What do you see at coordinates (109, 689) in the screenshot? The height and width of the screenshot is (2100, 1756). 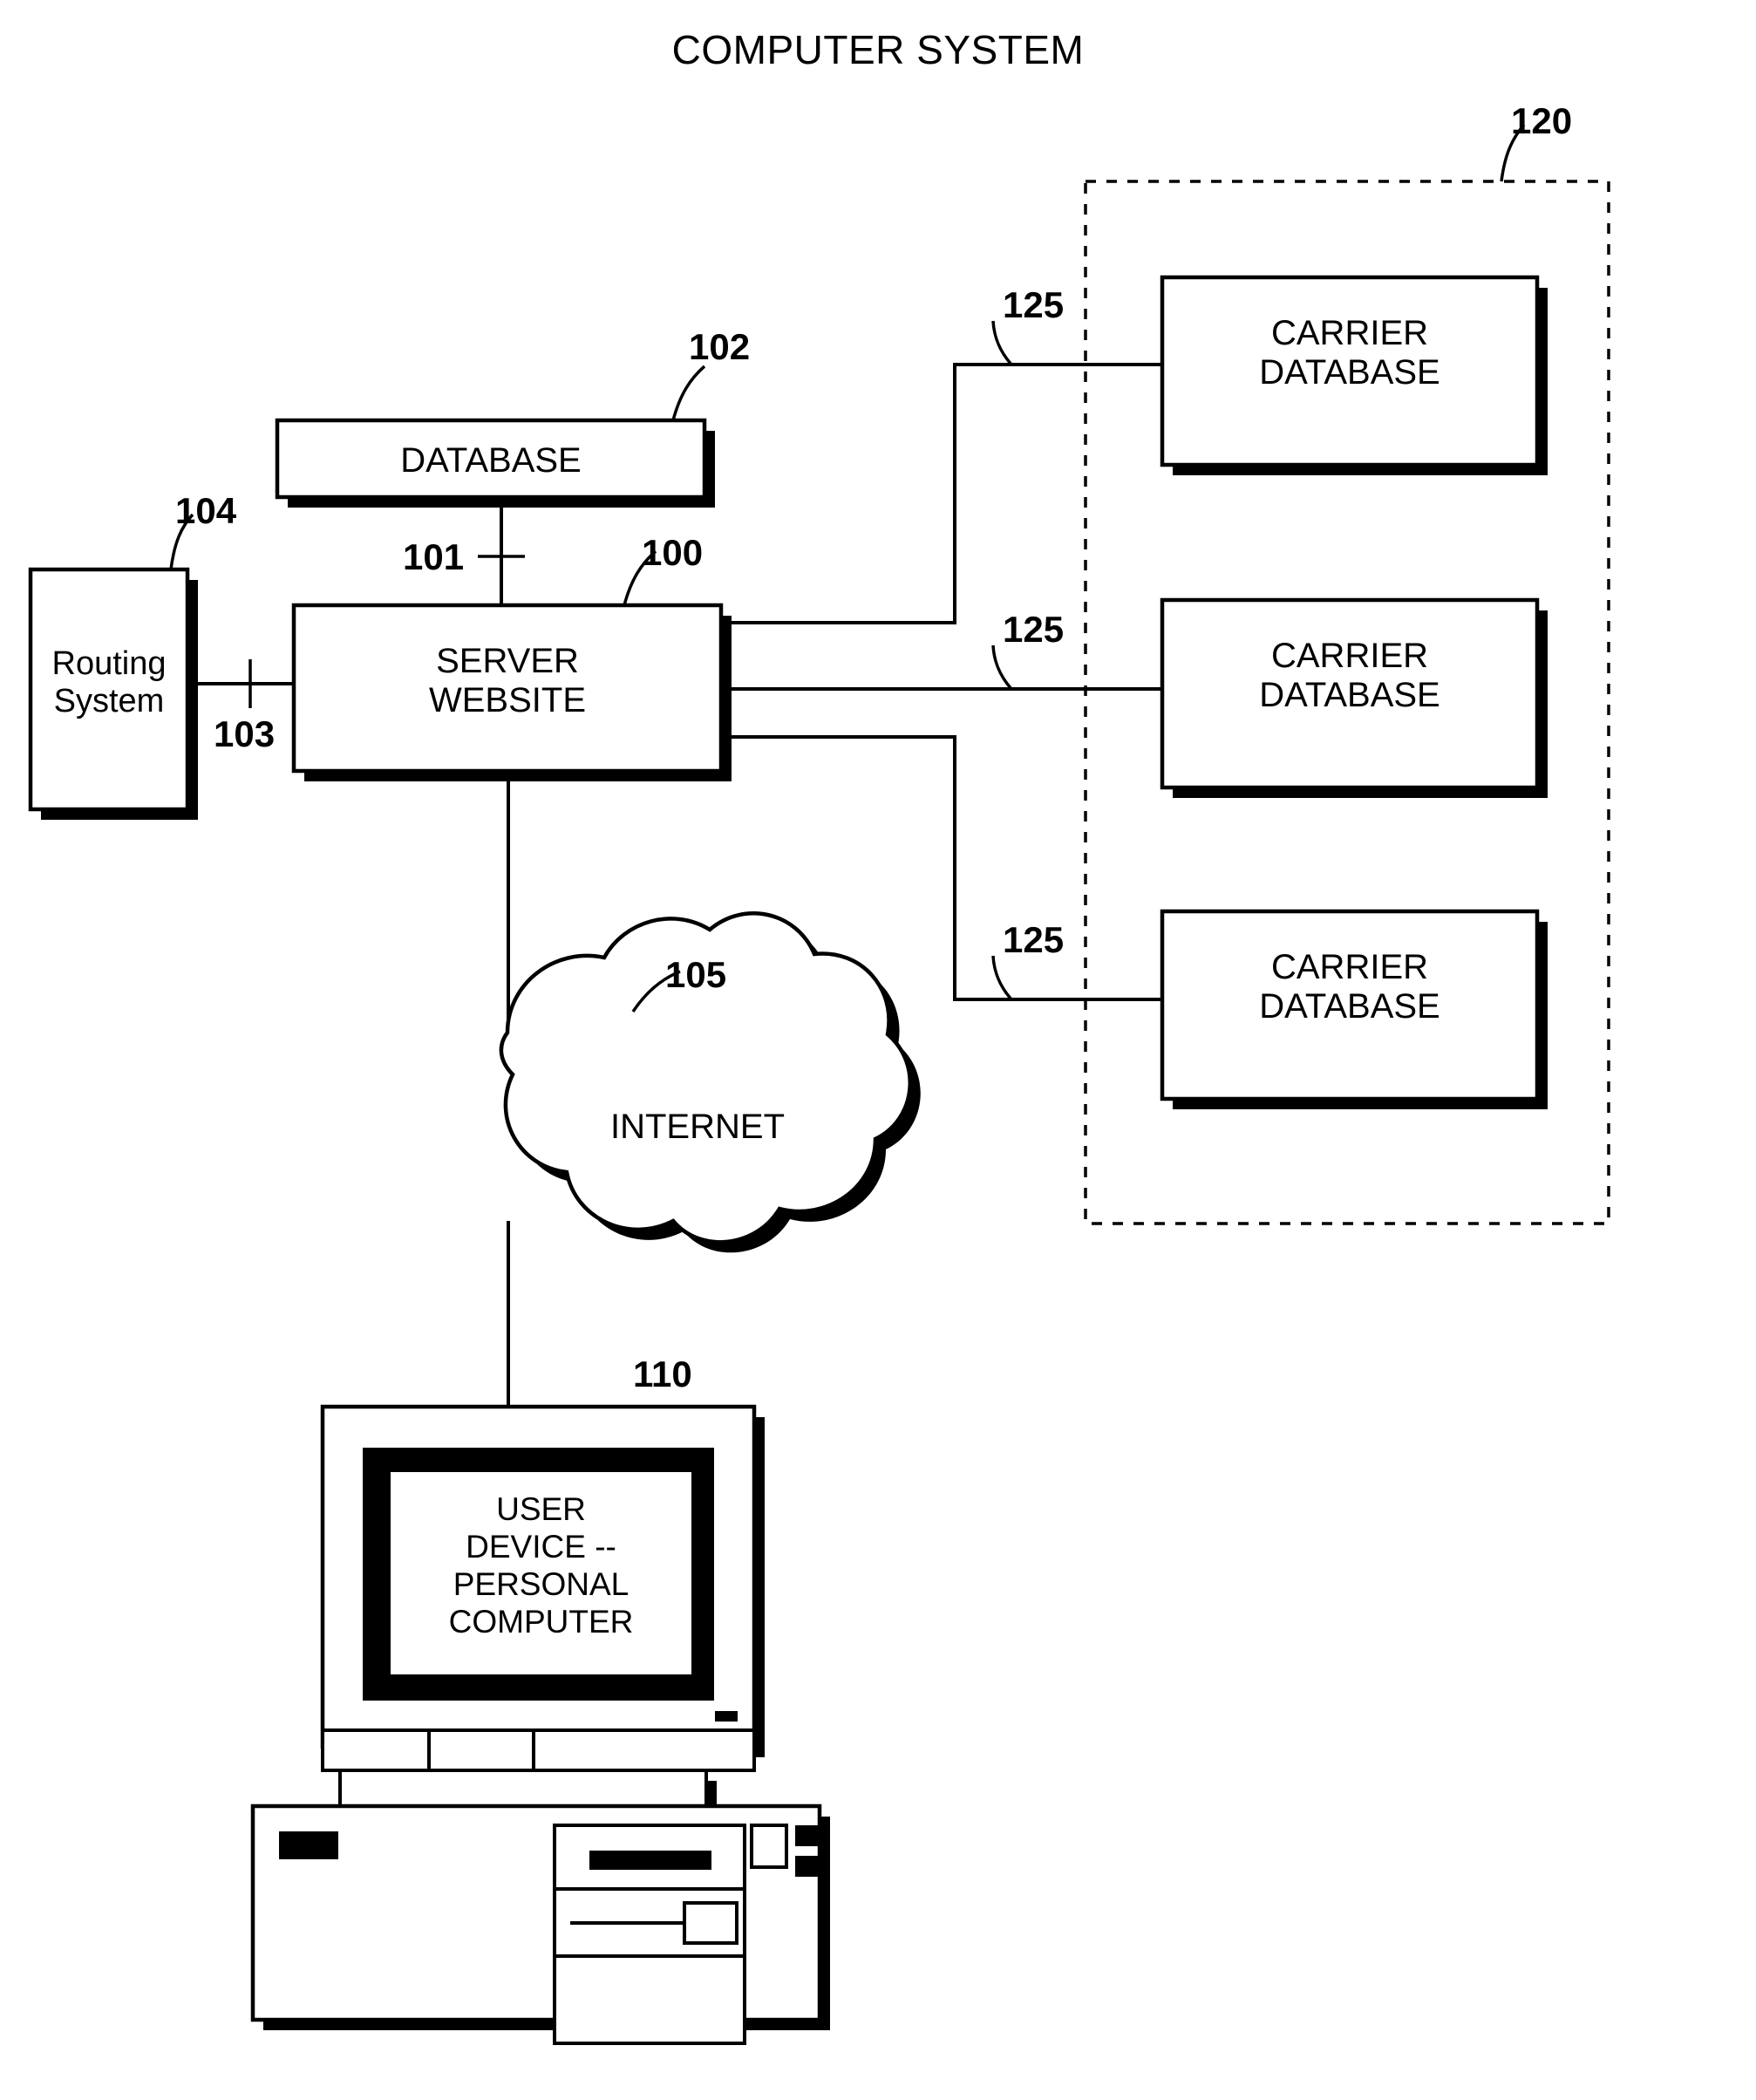 I see `routing-system-box` at bounding box center [109, 689].